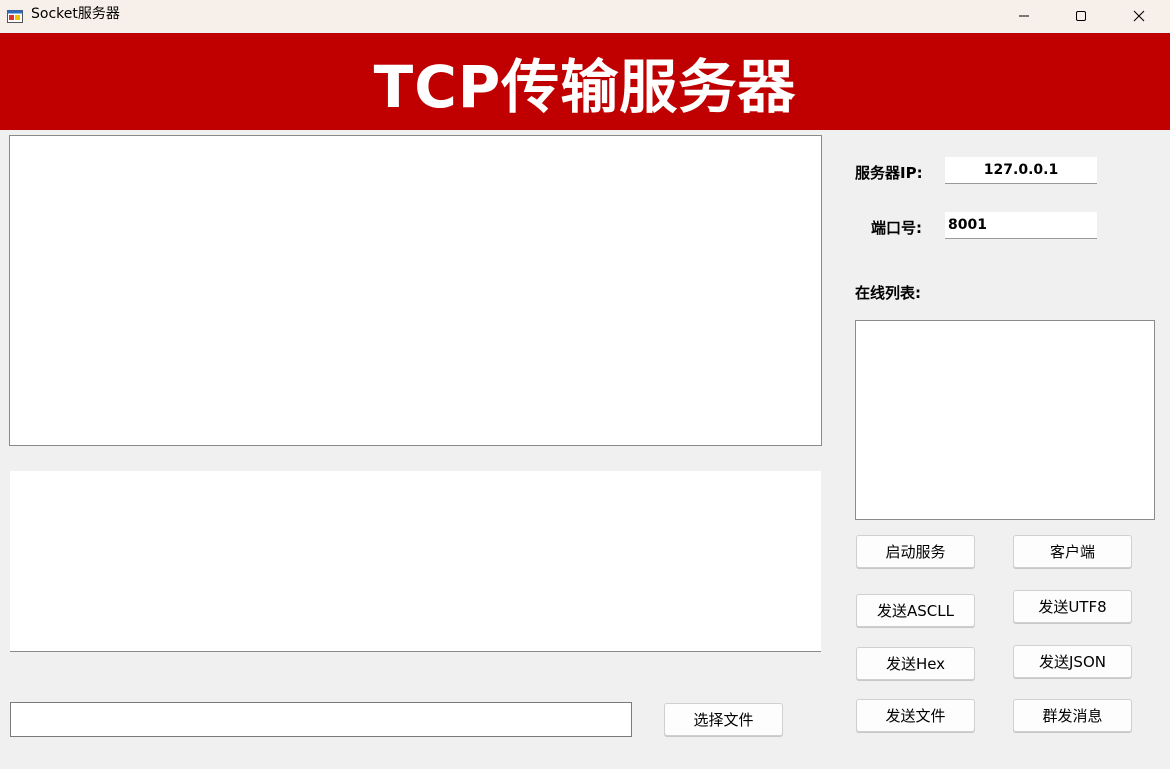 The height and width of the screenshot is (769, 1170). What do you see at coordinates (75, 14) in the screenshot?
I see `window-title: Socket服务器` at bounding box center [75, 14].